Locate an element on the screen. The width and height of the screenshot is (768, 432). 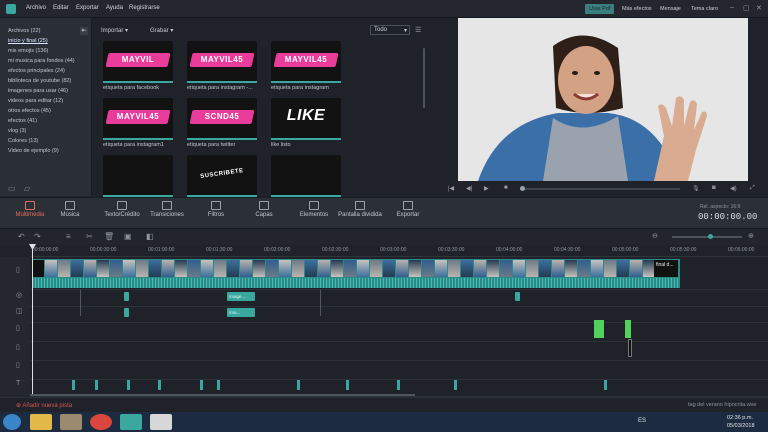
library-item: mi musica para fondos (44) is located at coordinates (41, 61).